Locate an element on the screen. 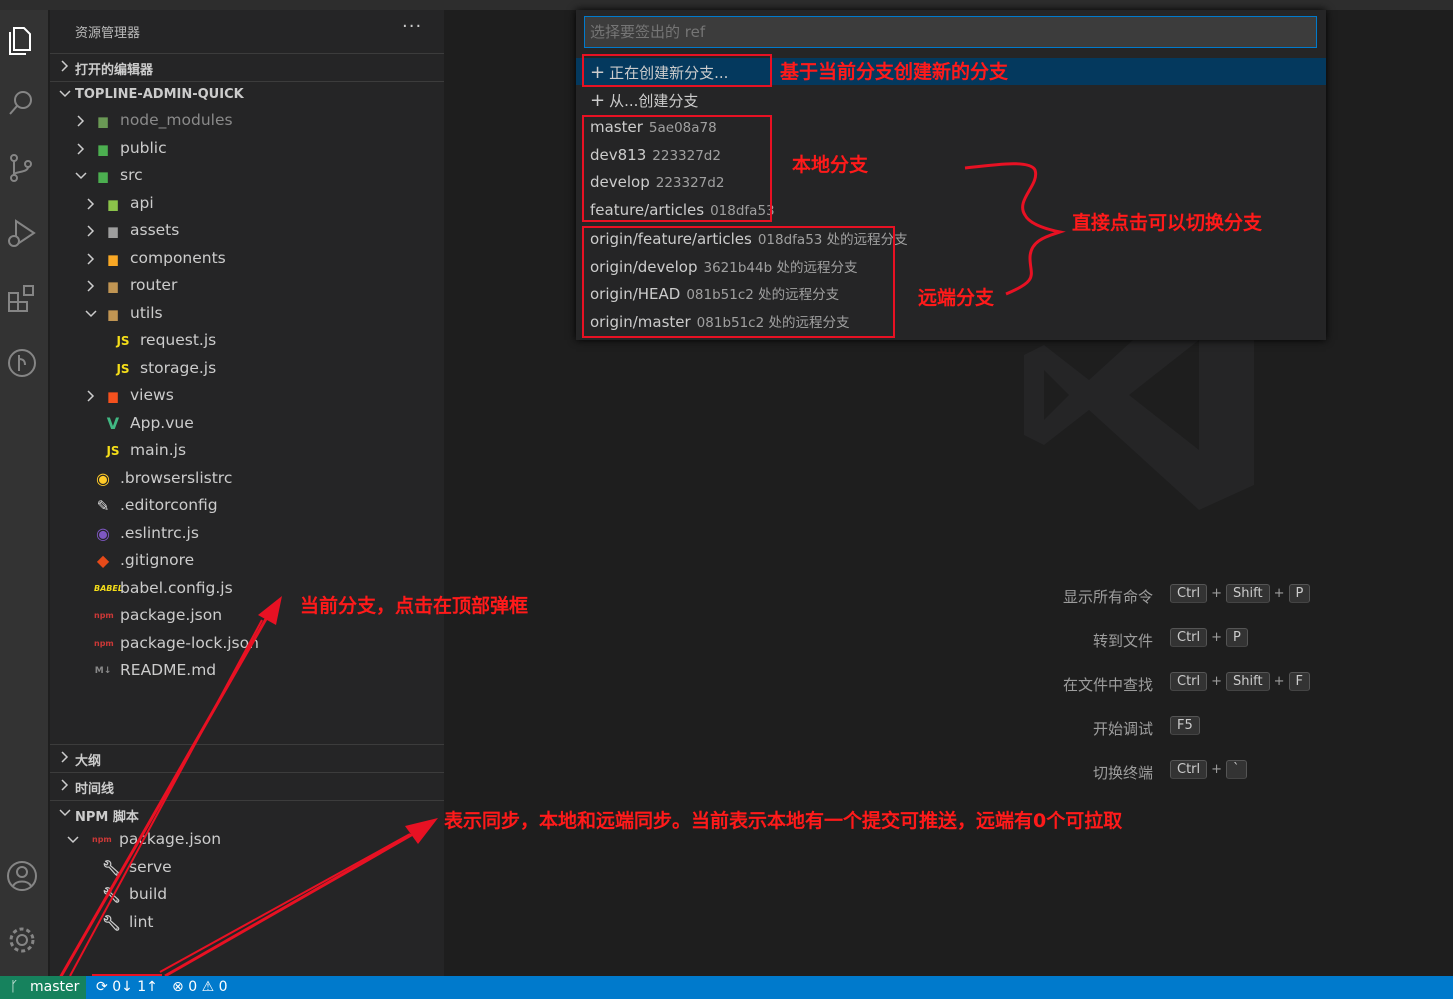  eslint-icon: ◉ is located at coordinates (103, 533).